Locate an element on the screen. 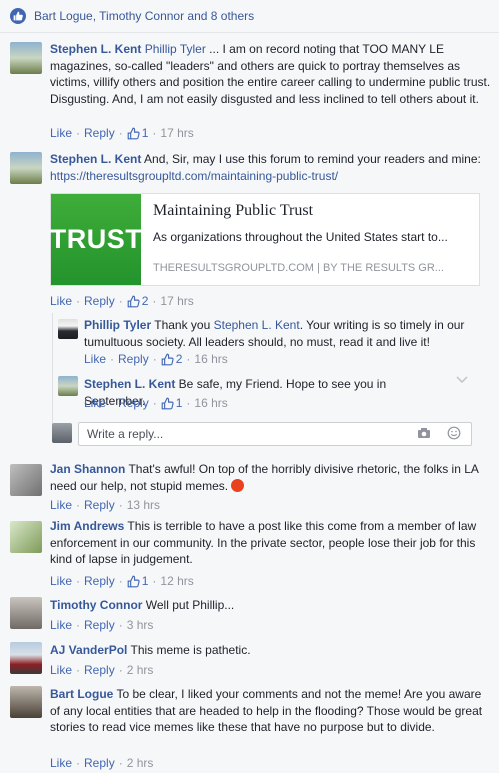 This screenshot has width=499, height=773. chevron-down-icon is located at coordinates (462, 380).